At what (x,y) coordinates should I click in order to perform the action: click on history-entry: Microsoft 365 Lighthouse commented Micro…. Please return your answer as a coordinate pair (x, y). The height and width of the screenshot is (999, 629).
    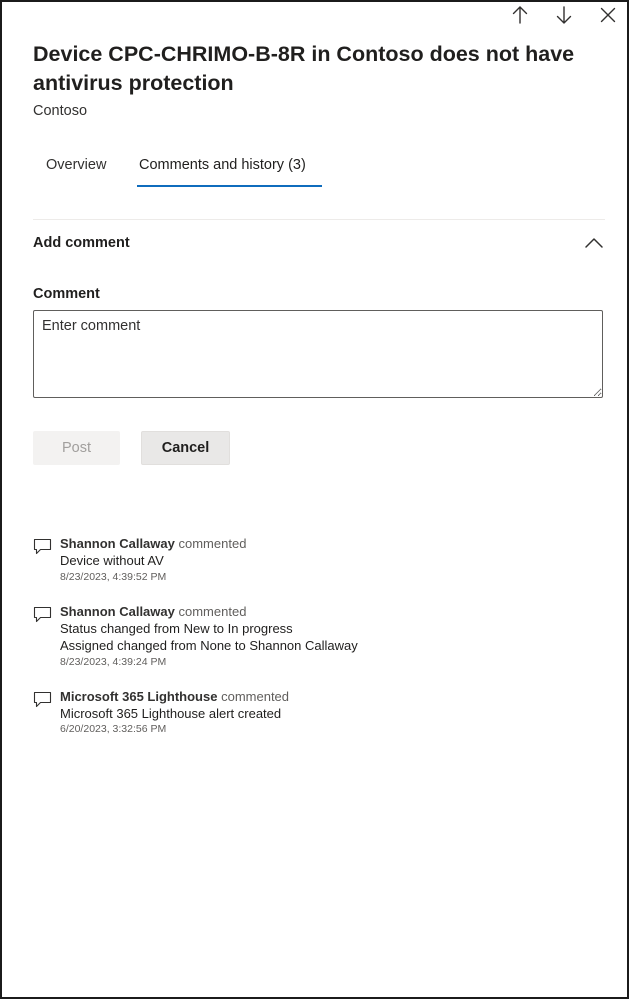
    Looking at the image, I should click on (313, 713).